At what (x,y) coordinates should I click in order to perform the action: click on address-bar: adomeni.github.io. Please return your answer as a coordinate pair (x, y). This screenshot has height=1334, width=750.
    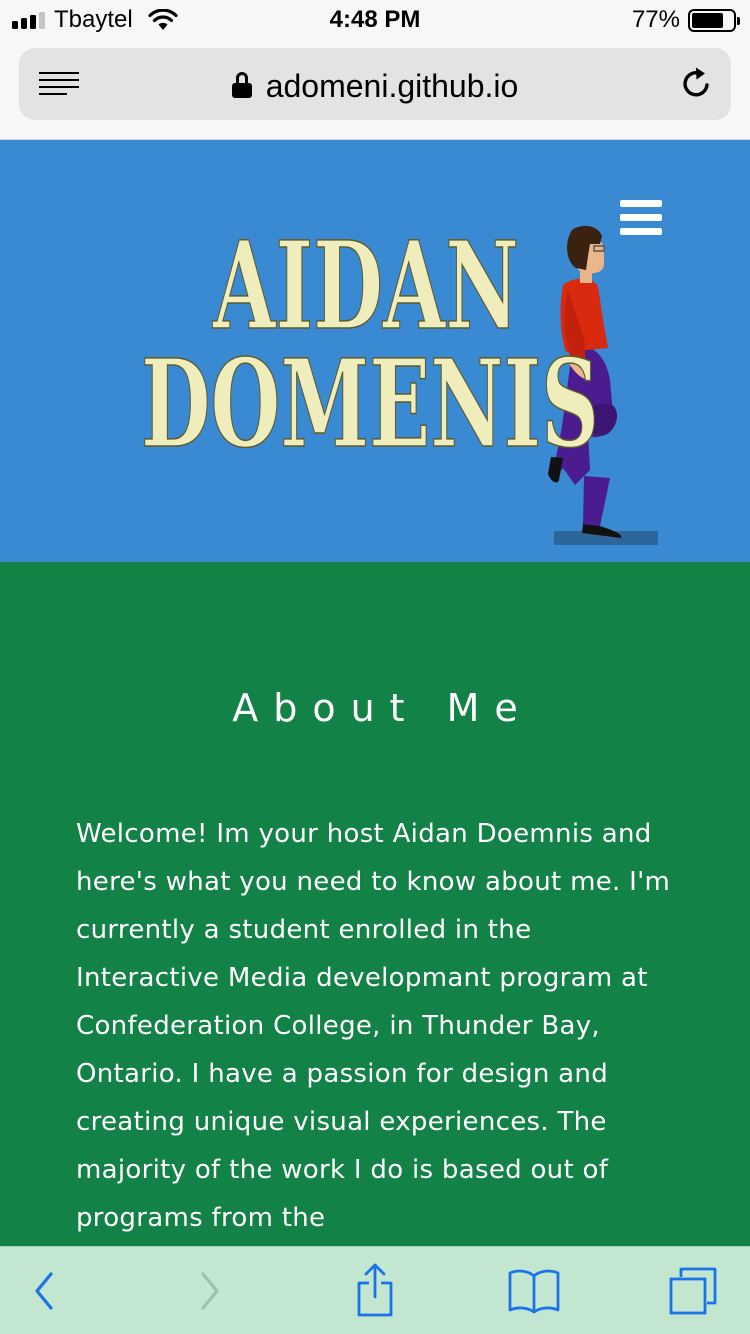
    Looking at the image, I should click on (375, 84).